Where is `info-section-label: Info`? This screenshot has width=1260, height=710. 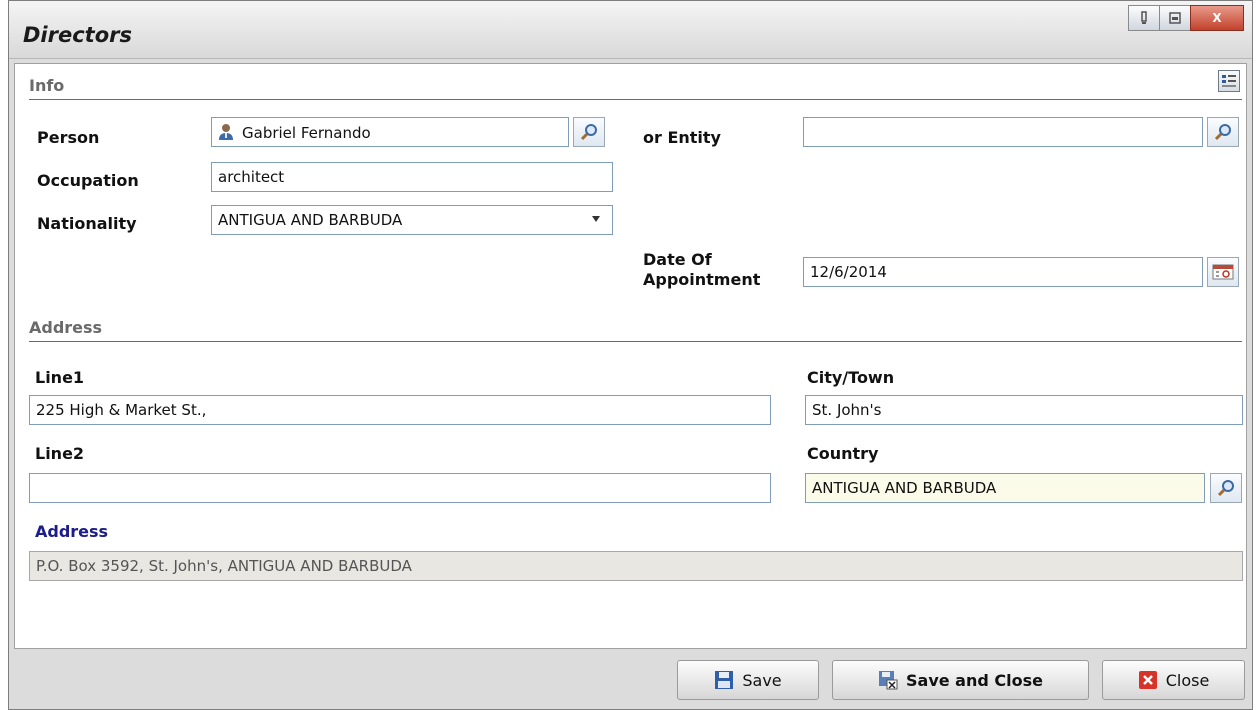 info-section-label: Info is located at coordinates (47, 85).